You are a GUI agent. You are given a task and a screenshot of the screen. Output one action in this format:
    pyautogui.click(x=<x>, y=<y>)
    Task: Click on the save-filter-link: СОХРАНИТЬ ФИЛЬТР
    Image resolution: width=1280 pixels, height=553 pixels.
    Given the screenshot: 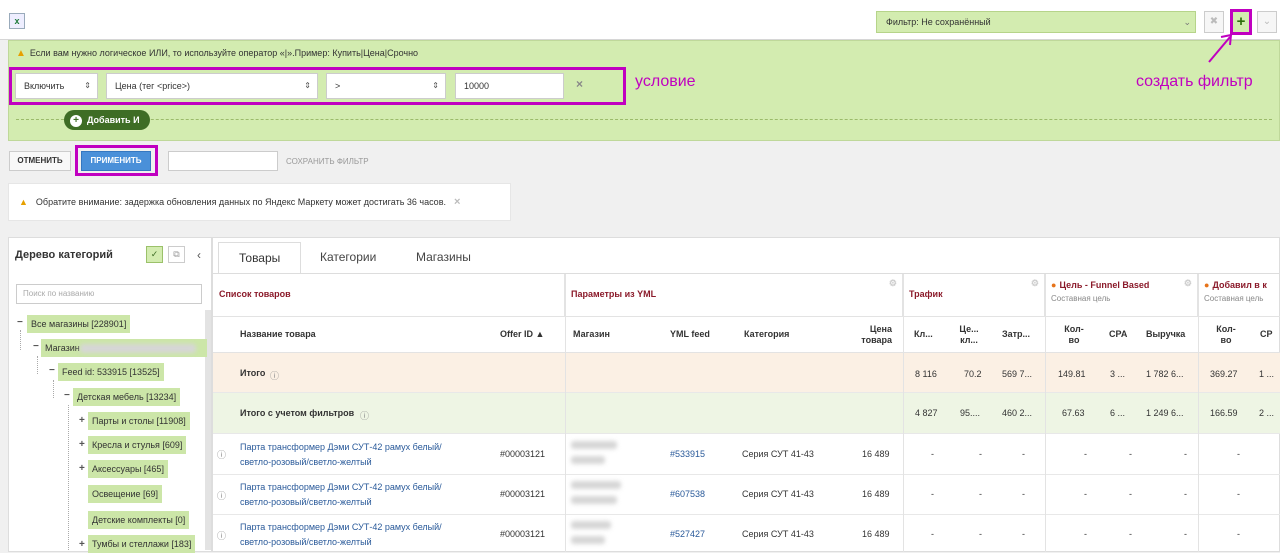 What is the action you would take?
    pyautogui.click(x=327, y=161)
    